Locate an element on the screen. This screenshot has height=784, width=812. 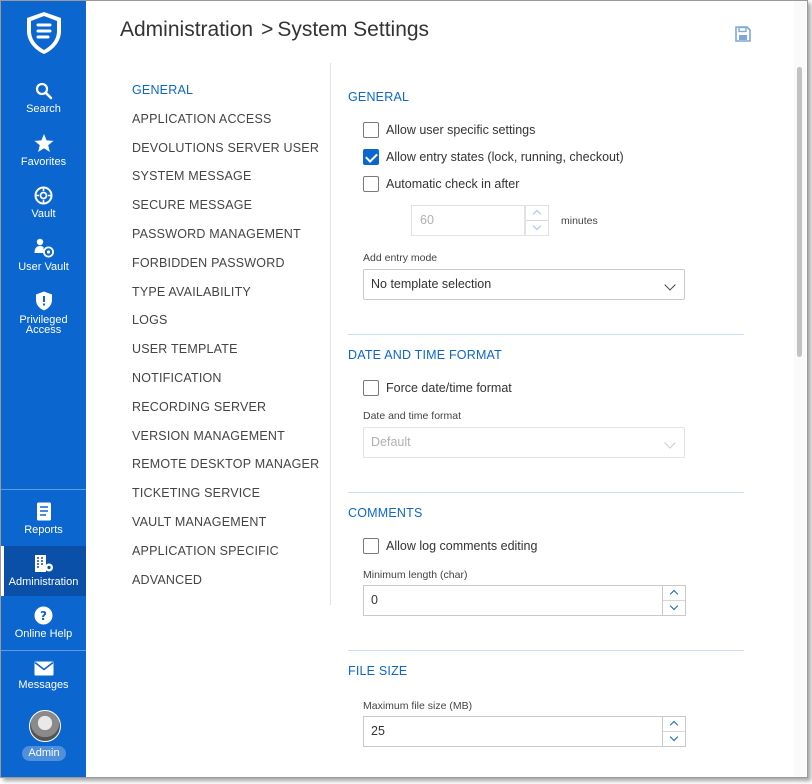
vault-icon is located at coordinates (43, 195).